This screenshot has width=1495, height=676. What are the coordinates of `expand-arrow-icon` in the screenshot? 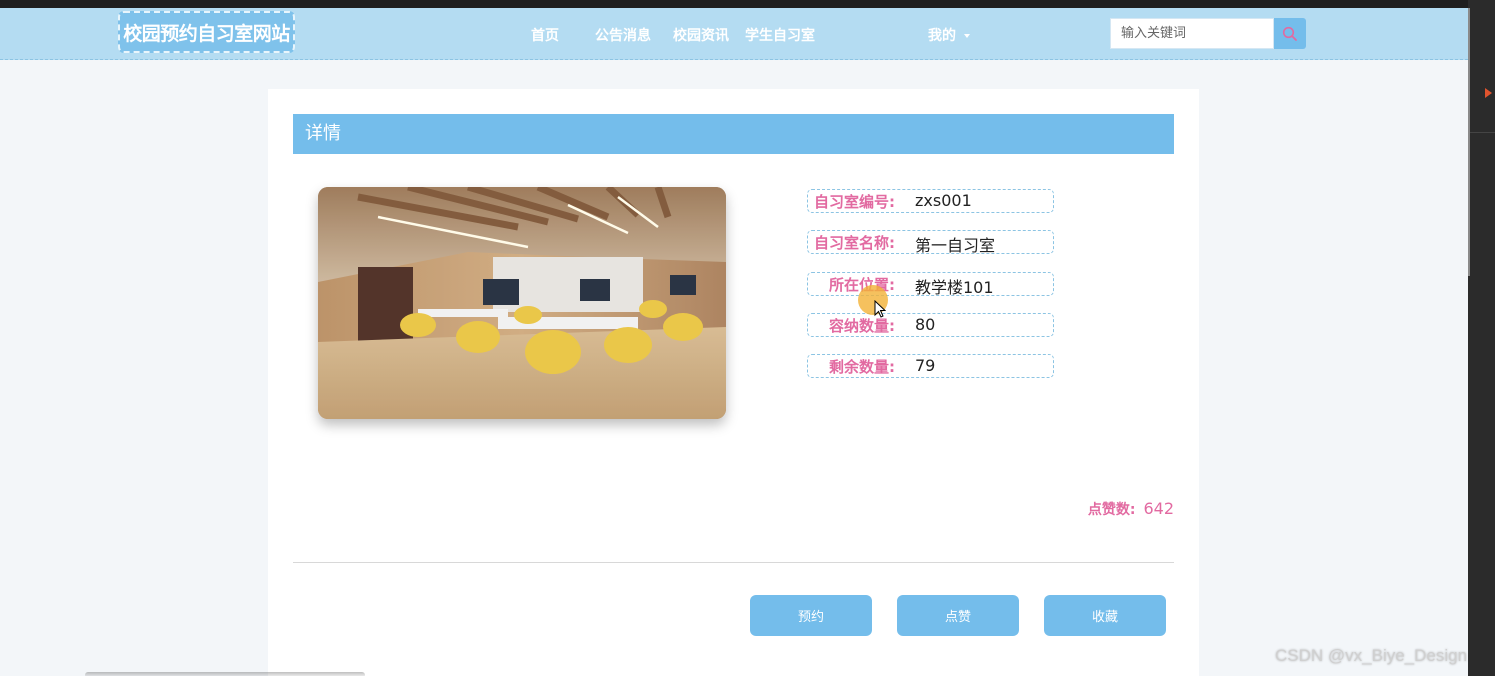 It's located at (1488, 93).